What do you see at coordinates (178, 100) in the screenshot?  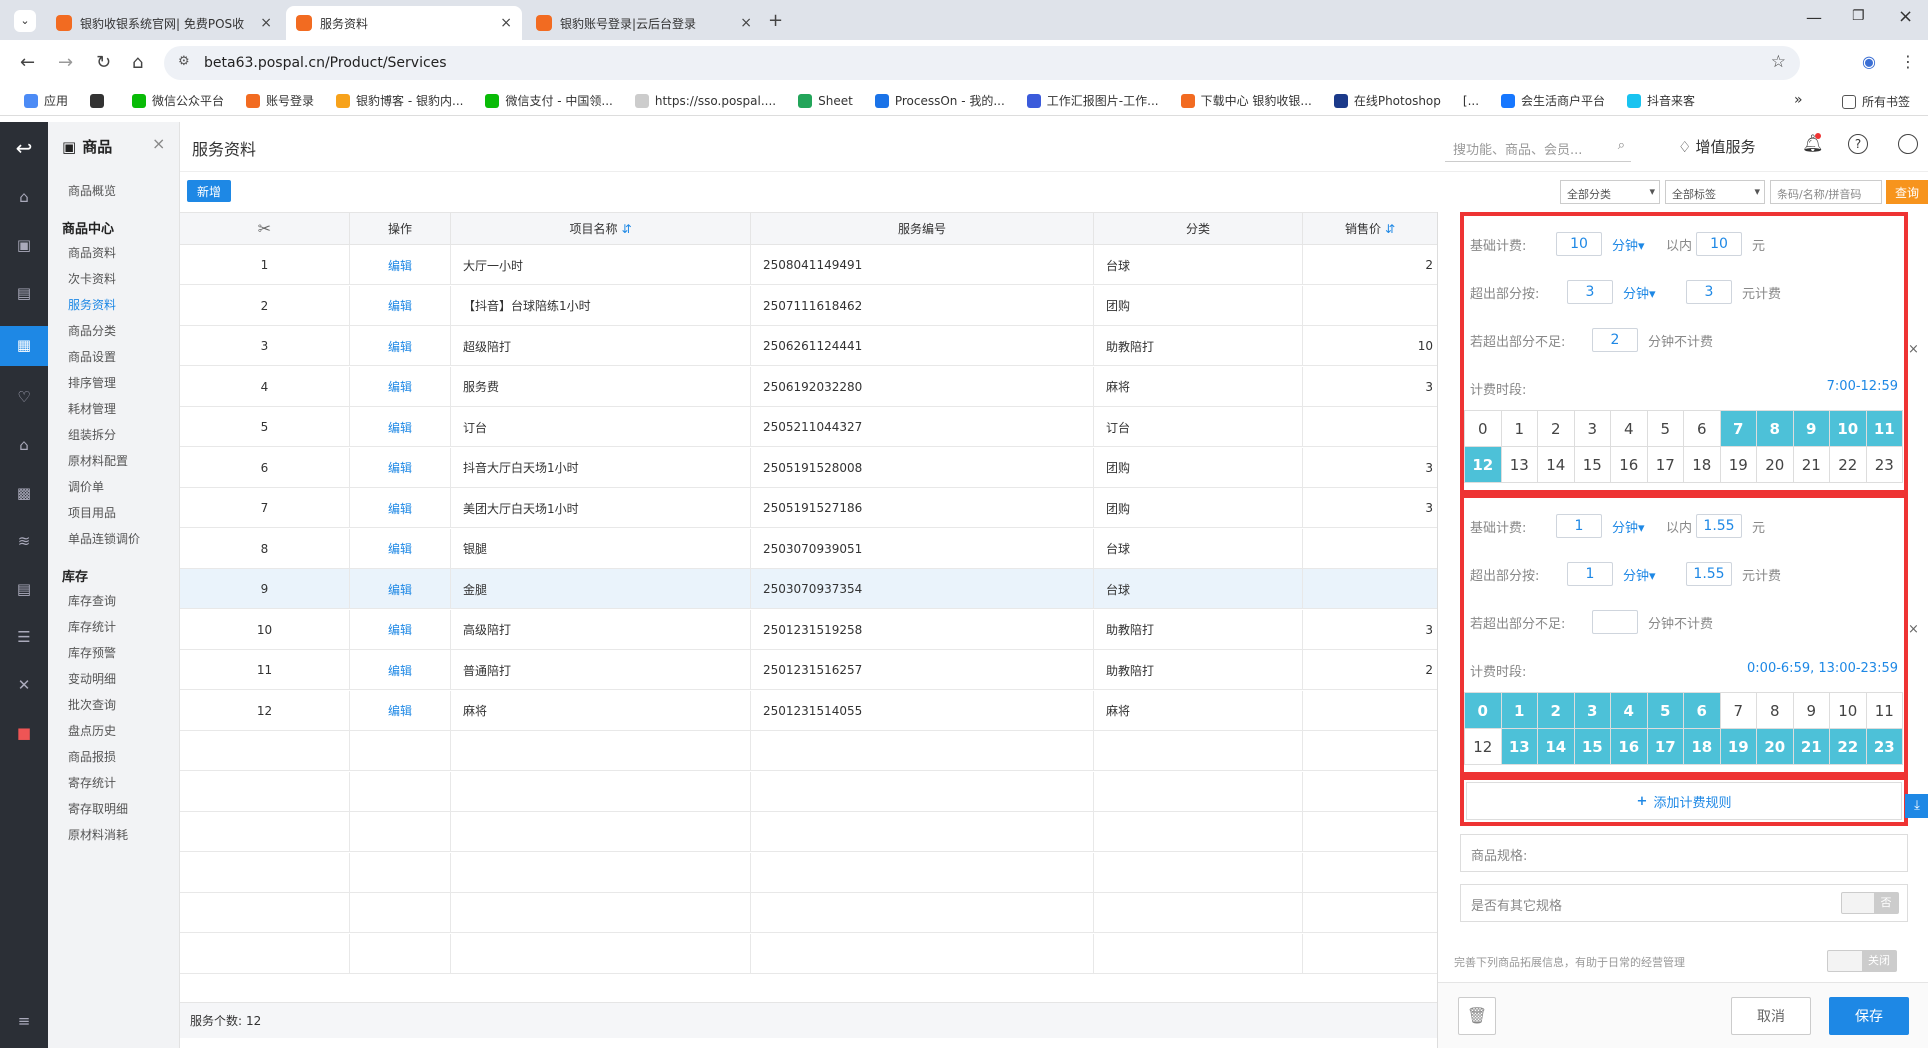 I see `bookmark-item: 微信公众平台` at bounding box center [178, 100].